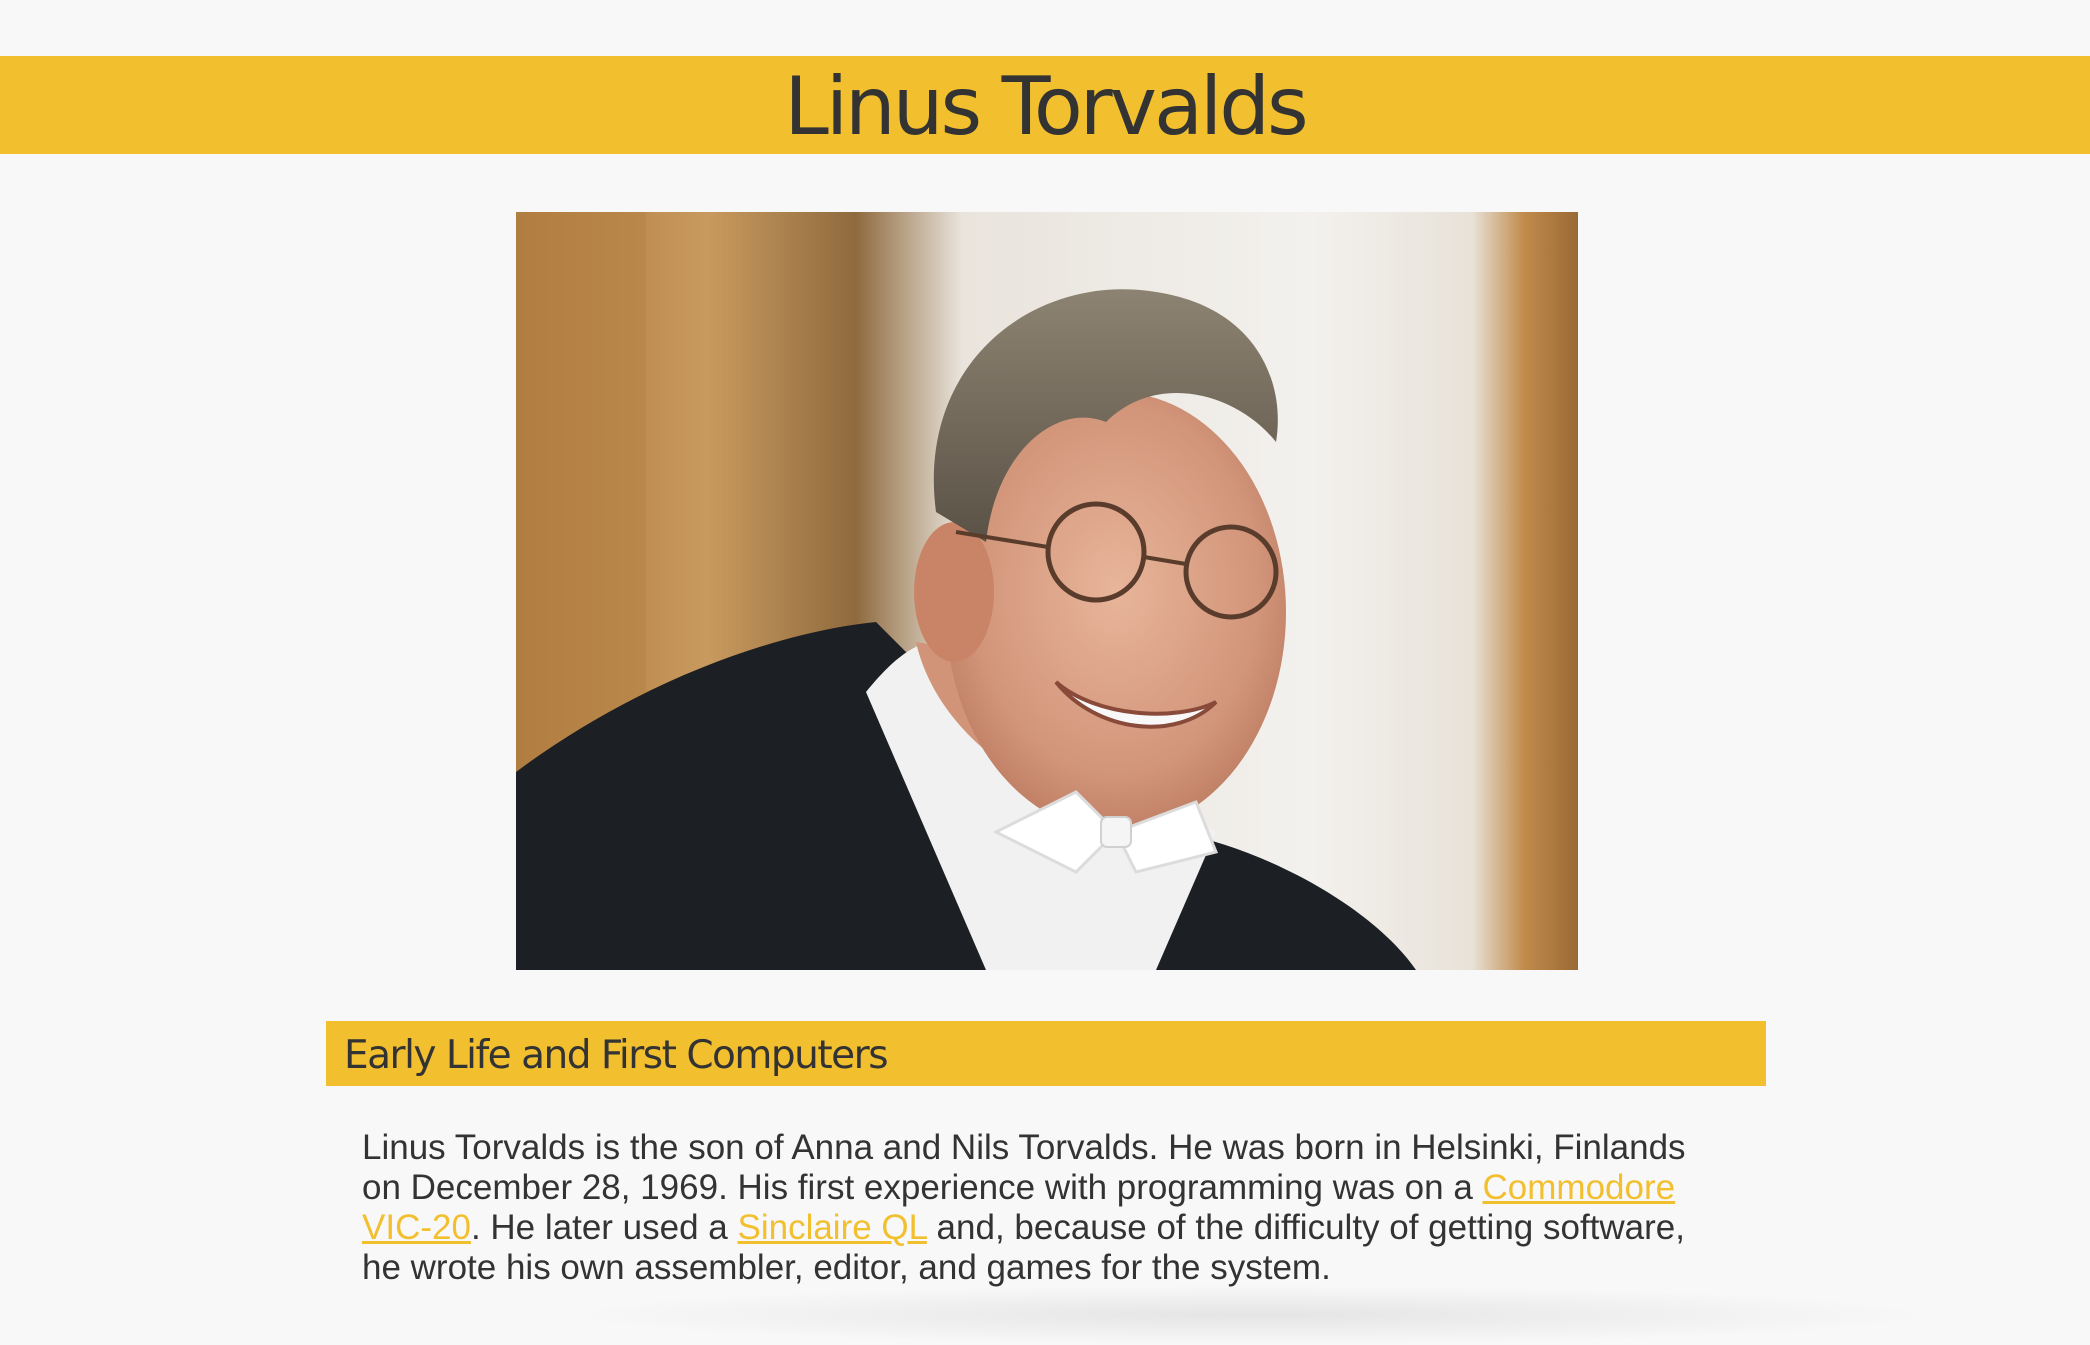  What do you see at coordinates (831, 1227) in the screenshot?
I see `sinclaire-ql-link: Sinclaire QL` at bounding box center [831, 1227].